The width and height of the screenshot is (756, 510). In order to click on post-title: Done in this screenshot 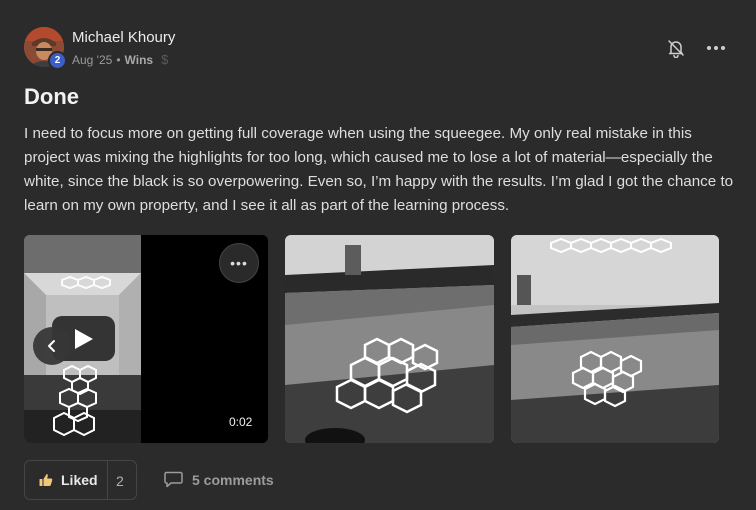, I will do `click(51, 96)`.